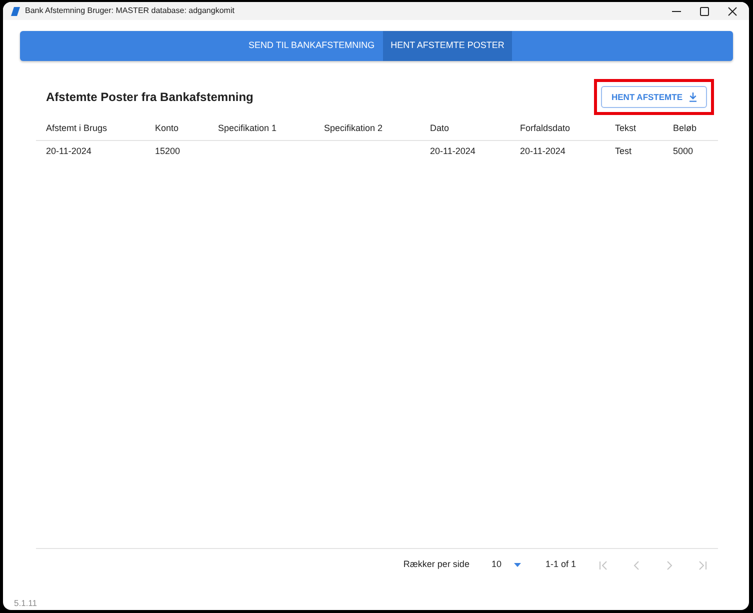  I want to click on window-title: Bank Afstemning Bruger: MASTER database: adgangkomit, so click(129, 11).